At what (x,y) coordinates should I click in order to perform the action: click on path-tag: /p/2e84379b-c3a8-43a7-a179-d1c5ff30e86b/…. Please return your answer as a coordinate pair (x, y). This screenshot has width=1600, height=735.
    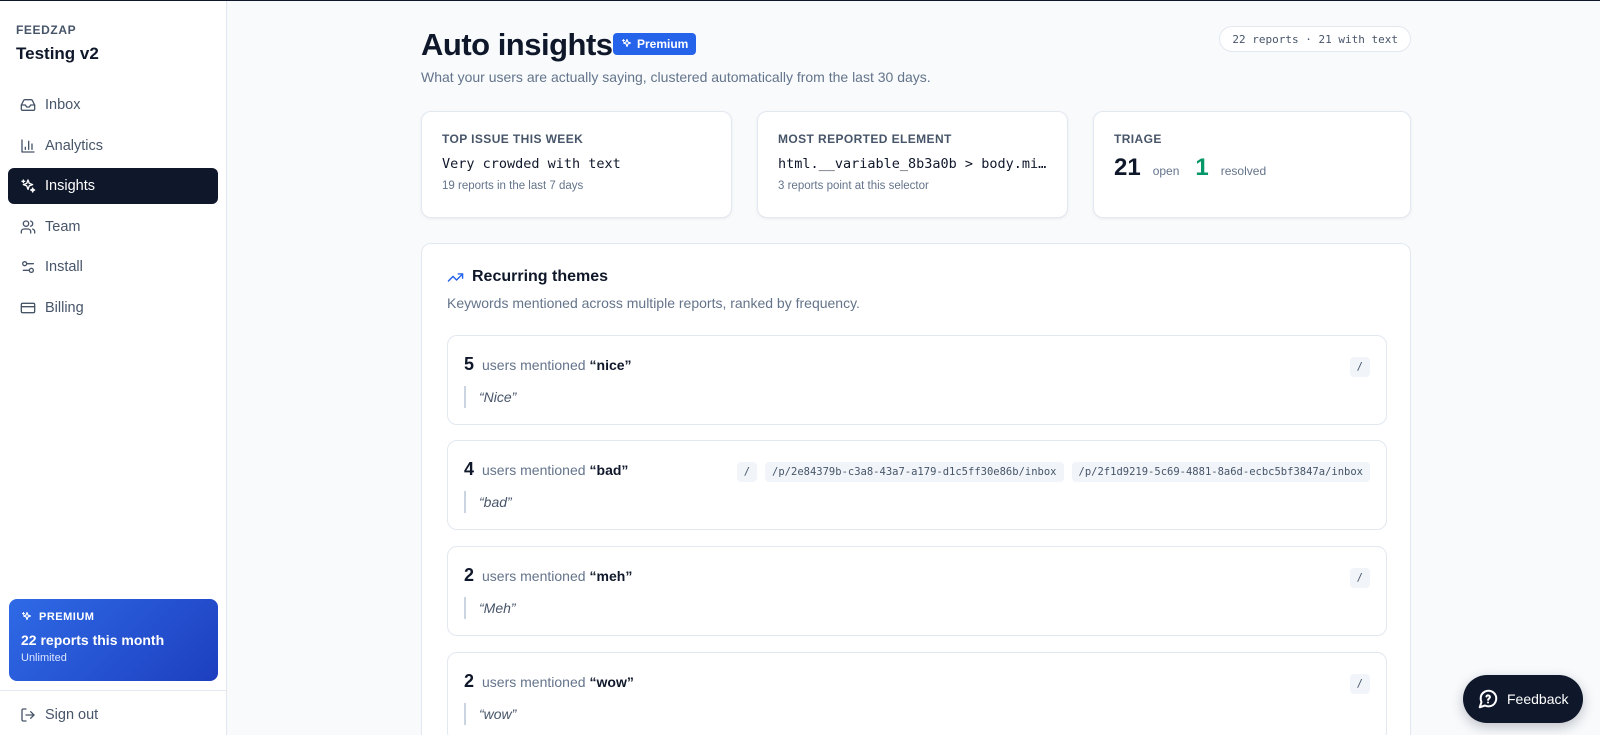
    Looking at the image, I should click on (914, 472).